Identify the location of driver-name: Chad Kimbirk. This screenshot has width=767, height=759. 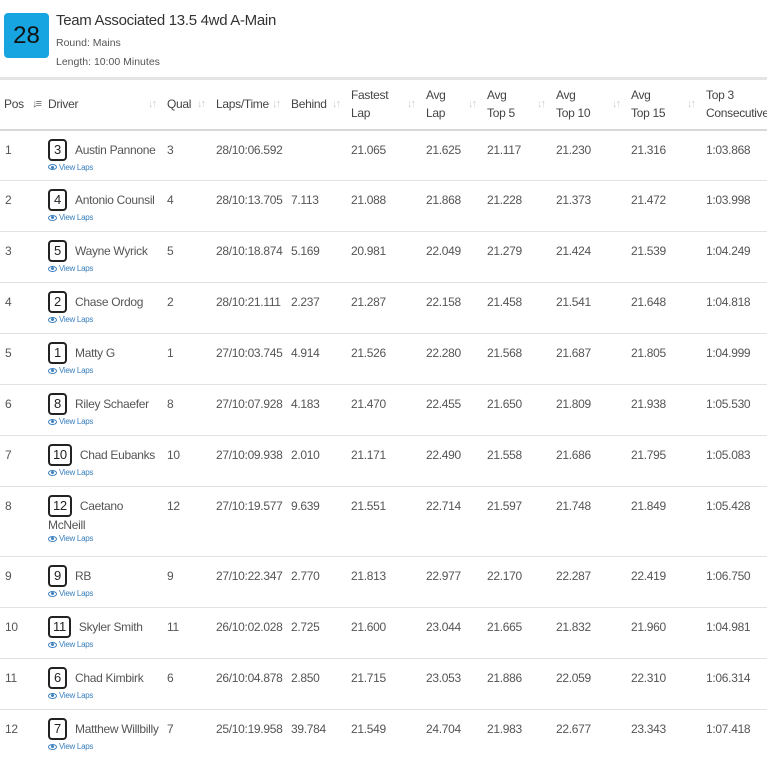
(109, 678).